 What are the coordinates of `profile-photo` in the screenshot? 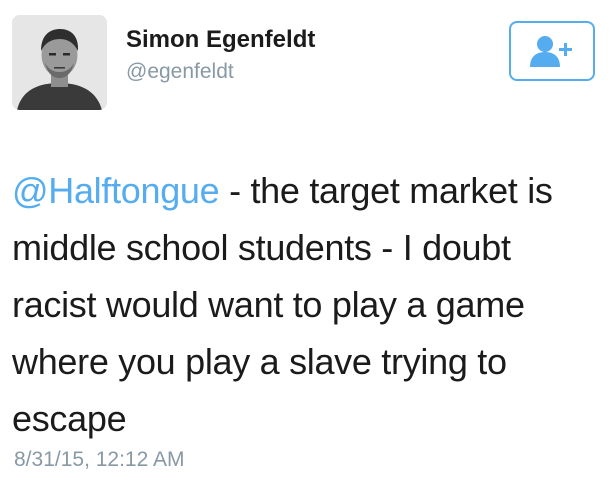 It's located at (59, 62).